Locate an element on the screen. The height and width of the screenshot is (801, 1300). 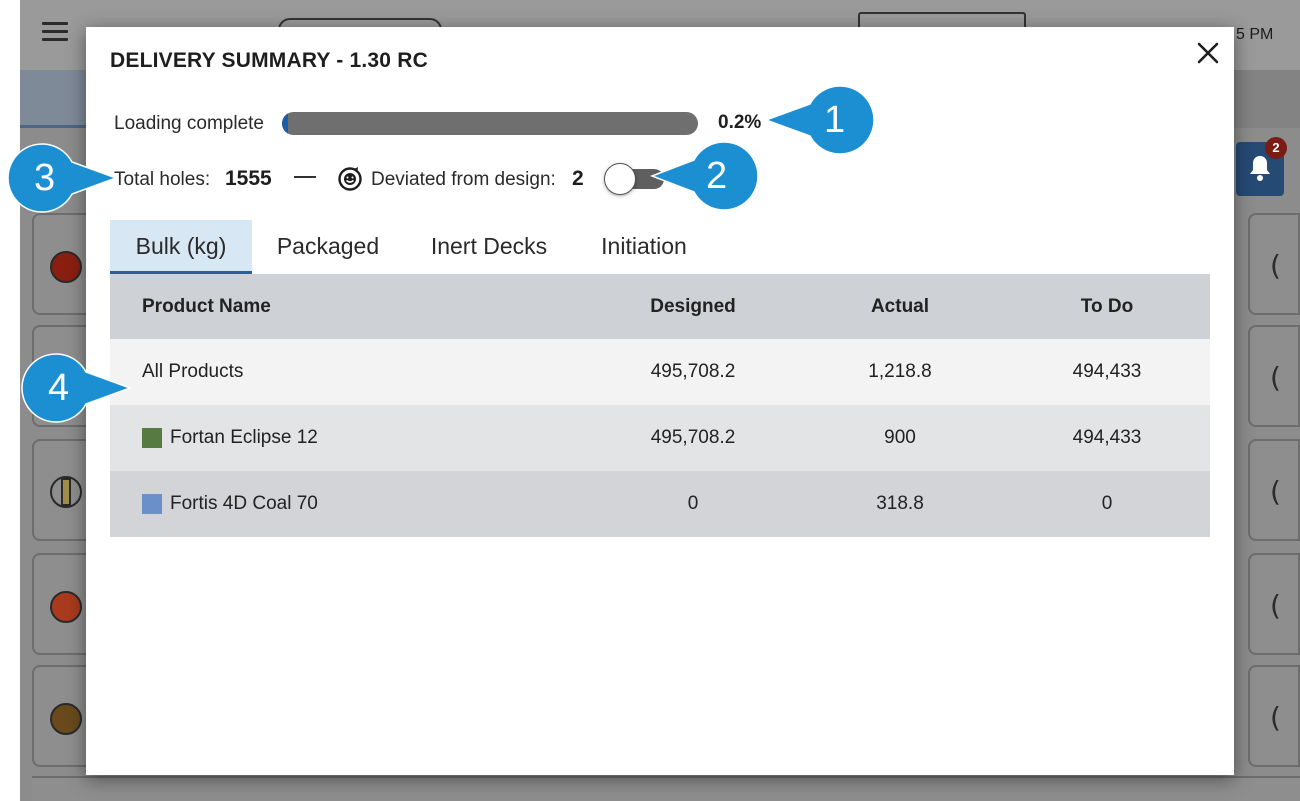
callout-number: 3 is located at coordinates (45, 178).